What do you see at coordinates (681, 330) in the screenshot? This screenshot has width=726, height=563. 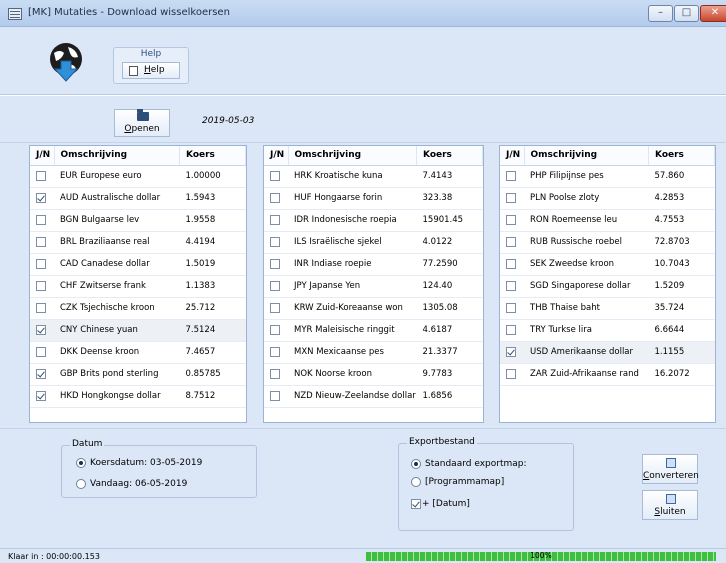 I see `currency-rate: 6.6644` at bounding box center [681, 330].